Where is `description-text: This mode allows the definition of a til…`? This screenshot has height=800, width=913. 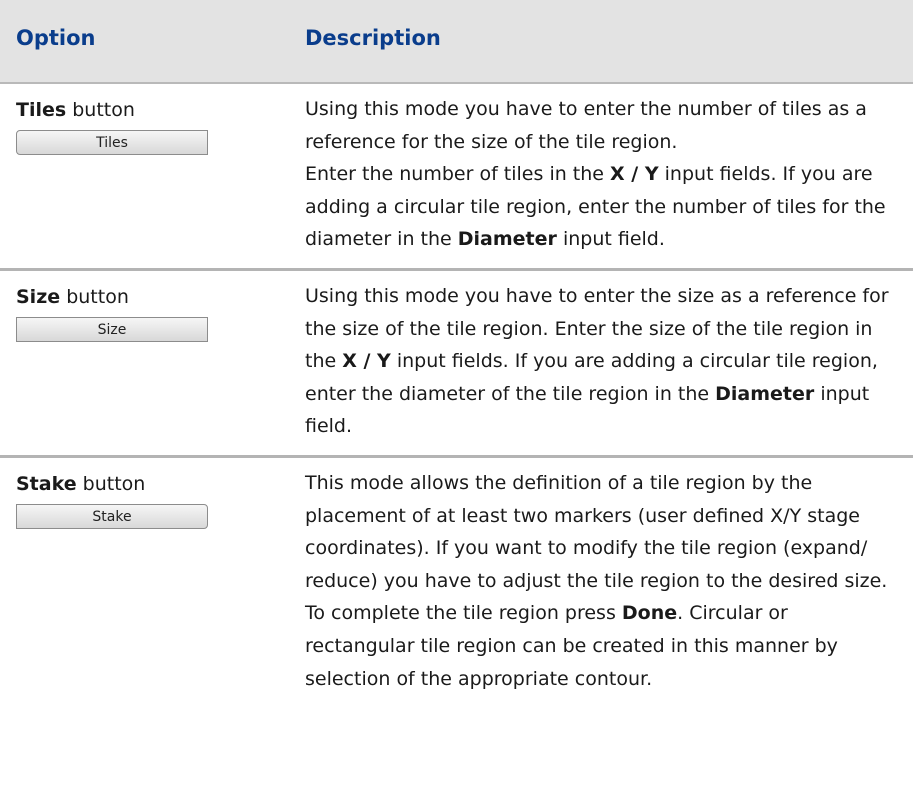
description-text: This mode allows the definition of a til… is located at coordinates (596, 548).